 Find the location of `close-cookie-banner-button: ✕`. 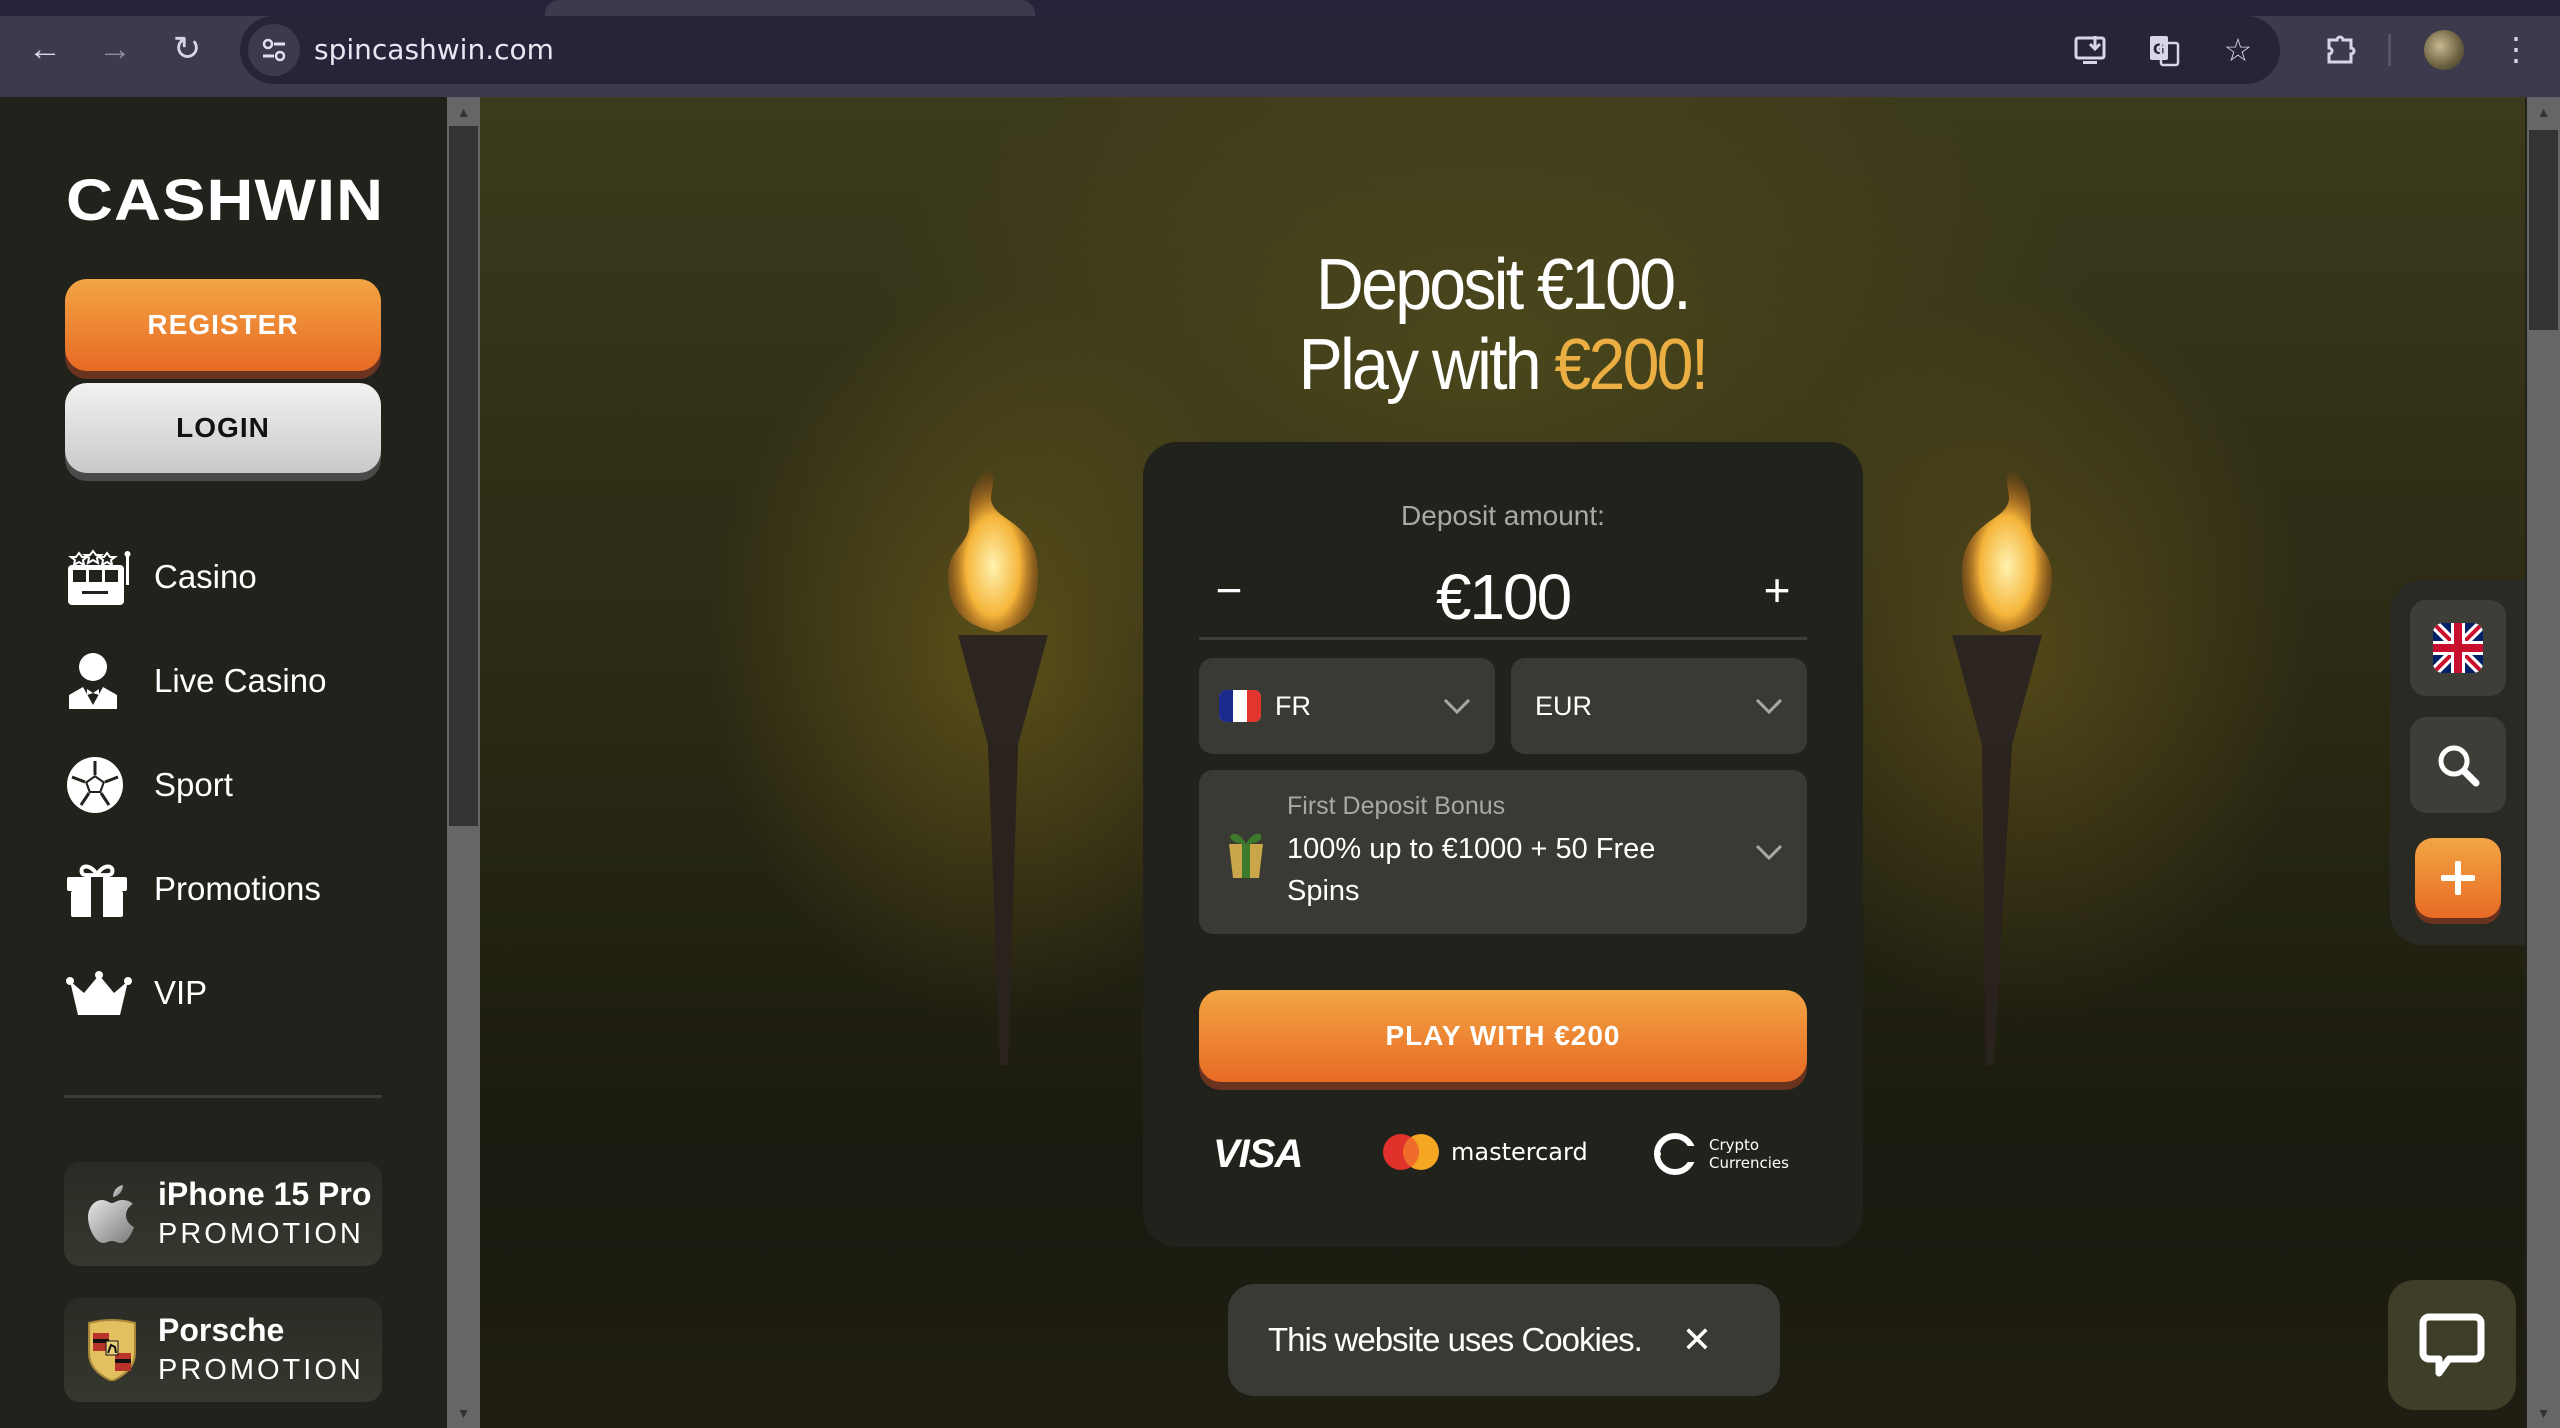

close-cookie-banner-button: ✕ is located at coordinates (1697, 1340).